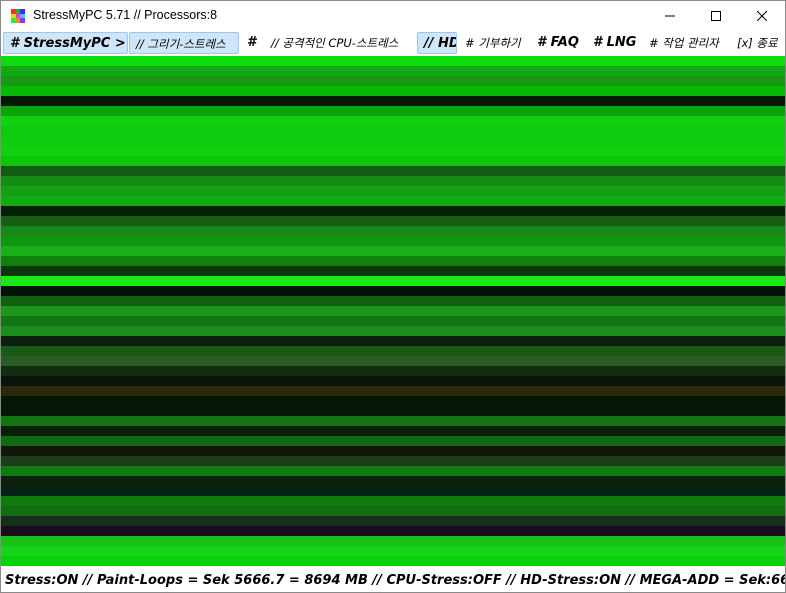 This screenshot has height=593, width=786. I want to click on menu-exit: [x] 종료, so click(758, 43).